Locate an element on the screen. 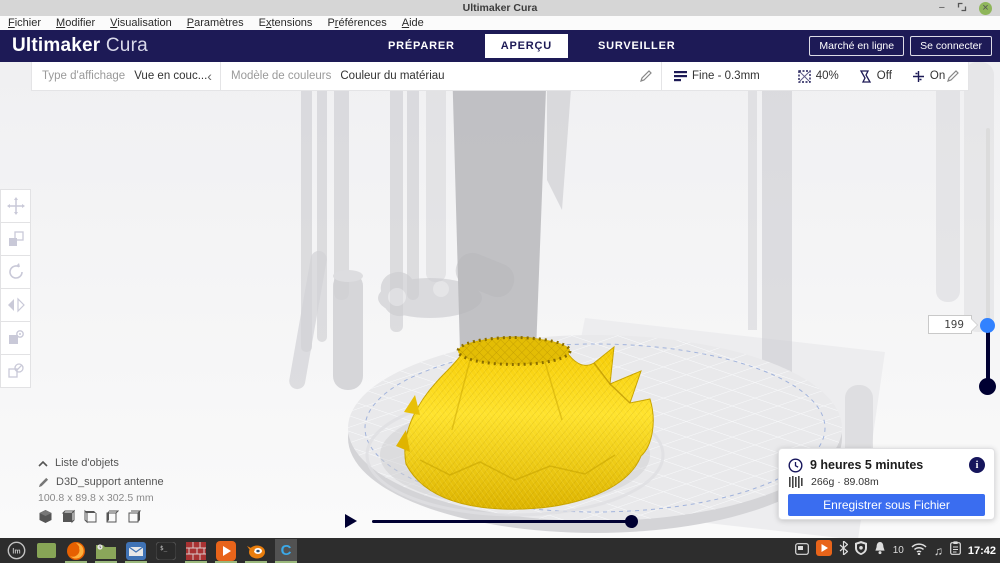  layer-tooltip: 199 is located at coordinates (953, 324).